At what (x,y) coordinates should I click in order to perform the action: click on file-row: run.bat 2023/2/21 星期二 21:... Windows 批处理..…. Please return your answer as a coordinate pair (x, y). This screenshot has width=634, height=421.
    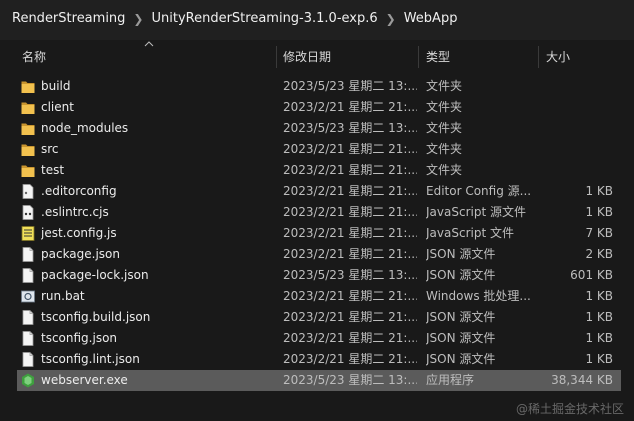
    Looking at the image, I should click on (319, 296).